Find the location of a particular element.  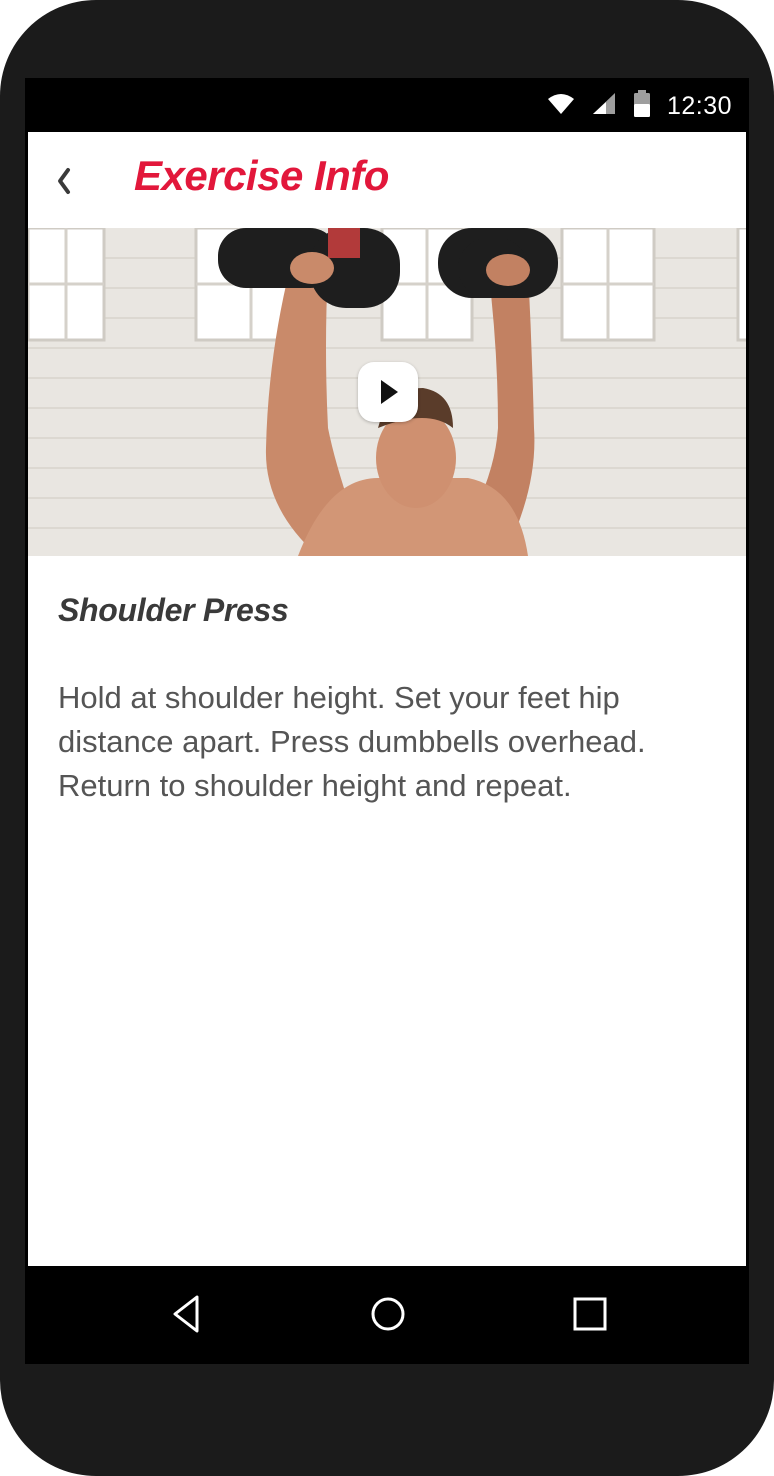

chevron-left-icon is located at coordinates (65, 180).